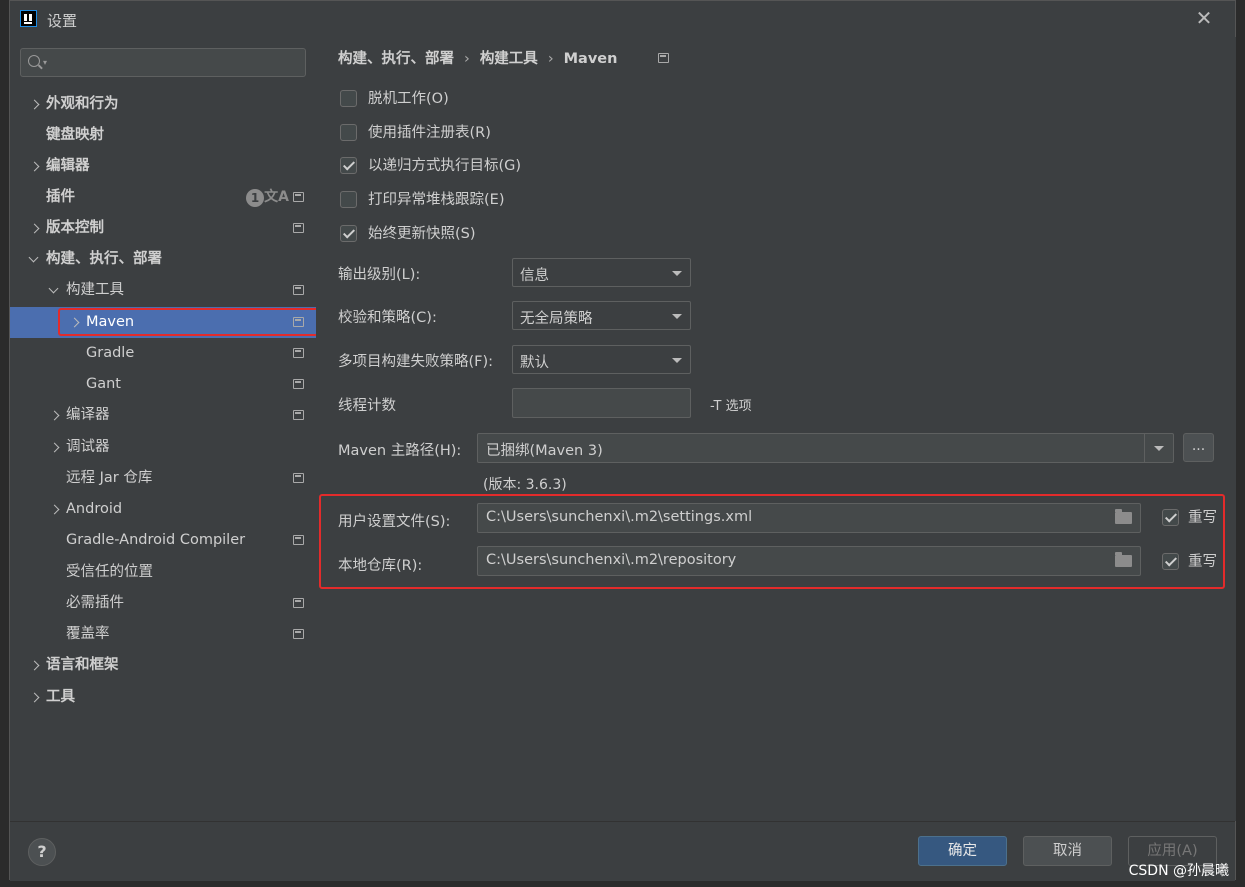  What do you see at coordinates (601, 403) in the screenshot?
I see `thread-count-input` at bounding box center [601, 403].